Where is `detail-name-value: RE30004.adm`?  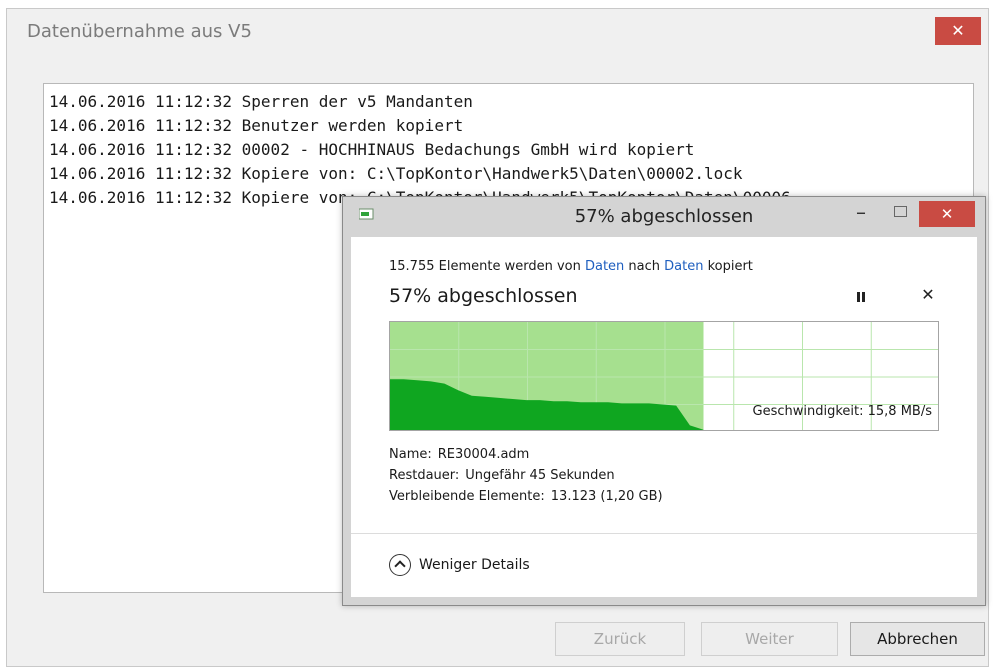
detail-name-value: RE30004.adm is located at coordinates (483, 454).